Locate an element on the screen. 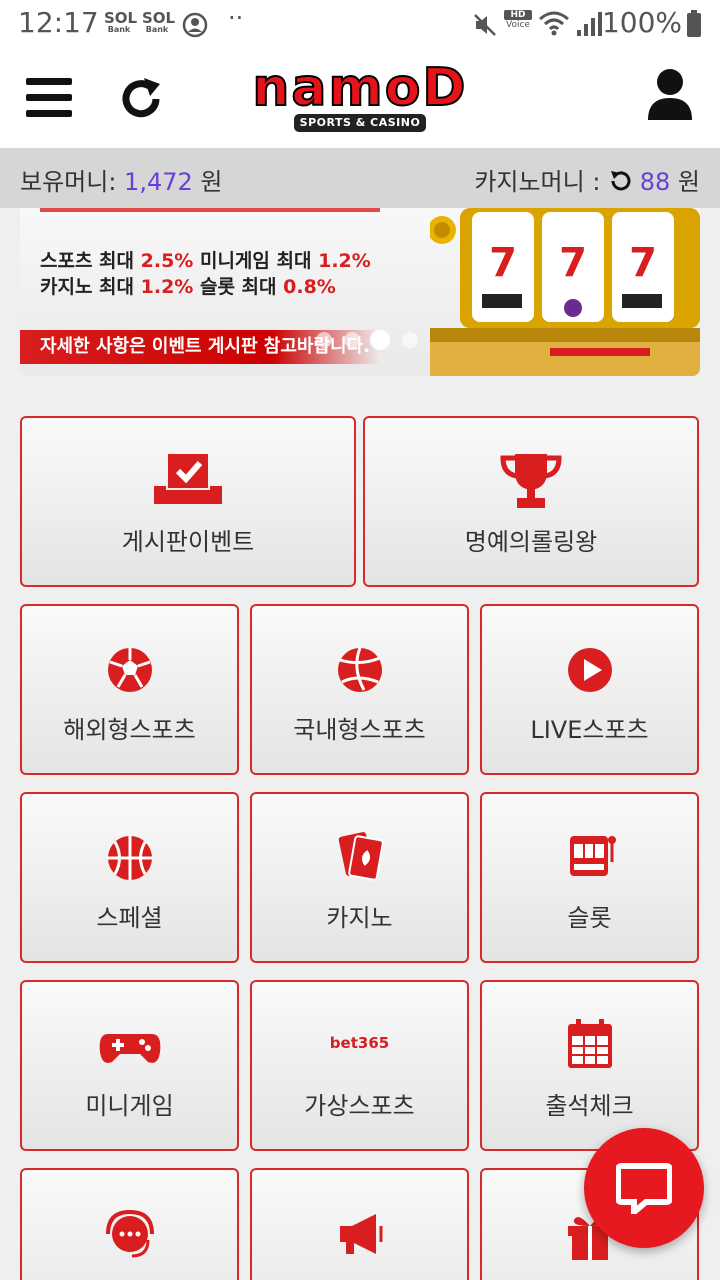  tile-label: 카지노 is located at coordinates (359, 918).